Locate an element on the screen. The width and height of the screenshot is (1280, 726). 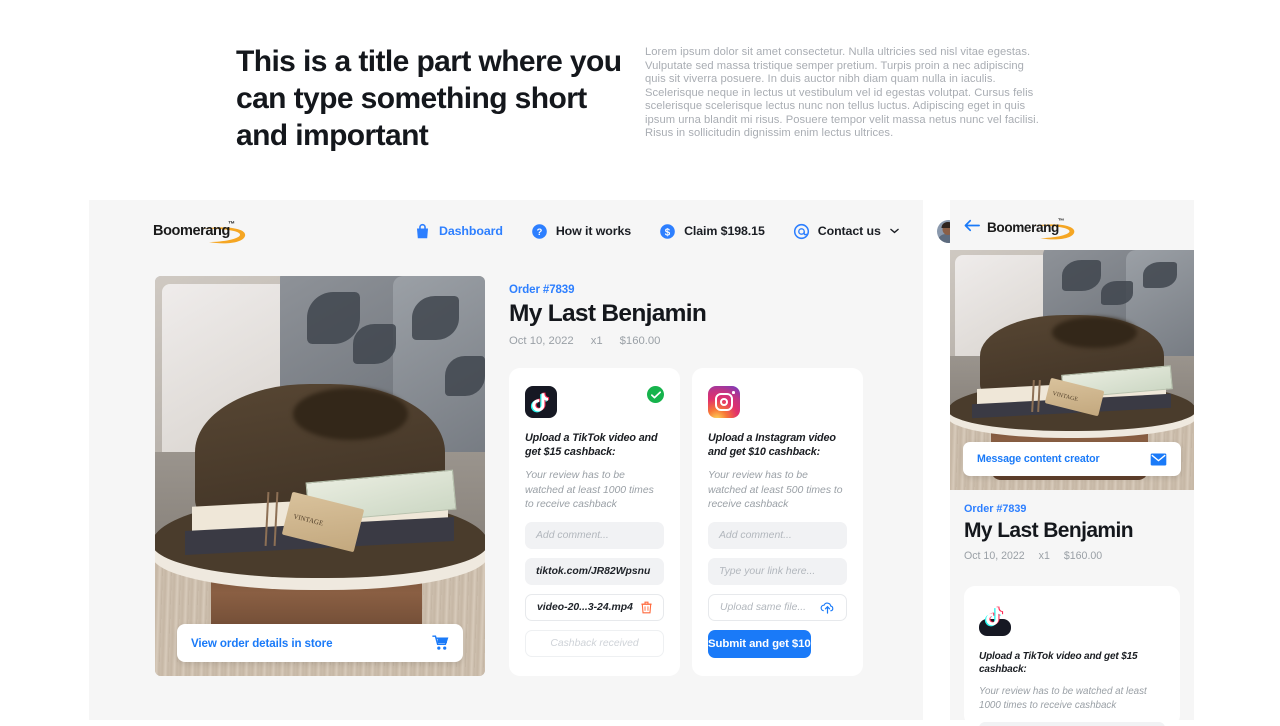
dollar-circle-icon: $ is located at coordinates (667, 231).